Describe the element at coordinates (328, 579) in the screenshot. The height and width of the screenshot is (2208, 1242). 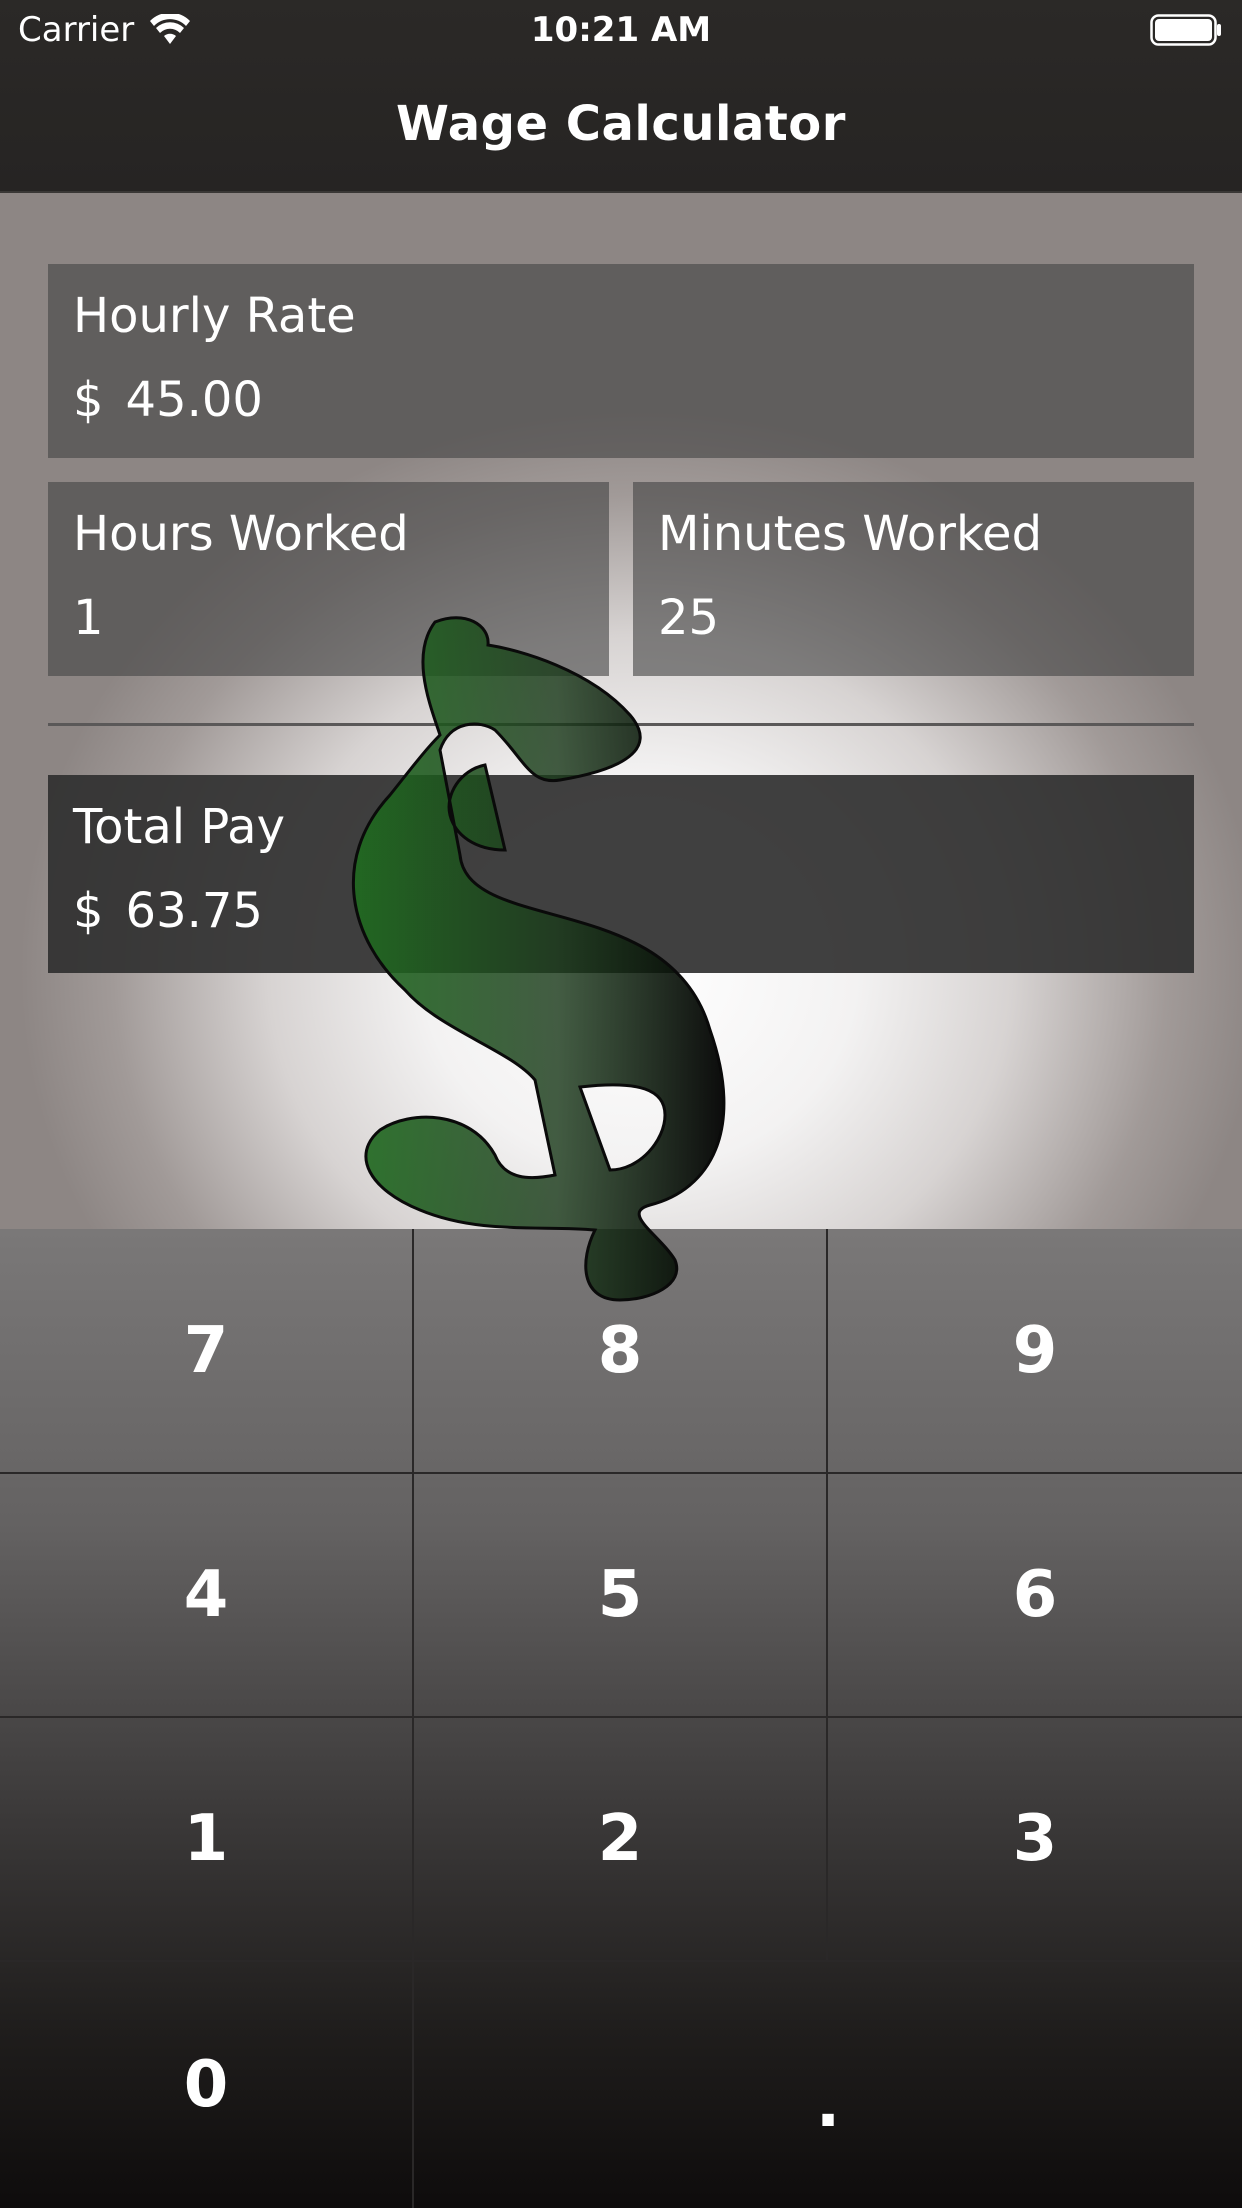
I see `hours-worked-field: Hours Worked 1` at that location.